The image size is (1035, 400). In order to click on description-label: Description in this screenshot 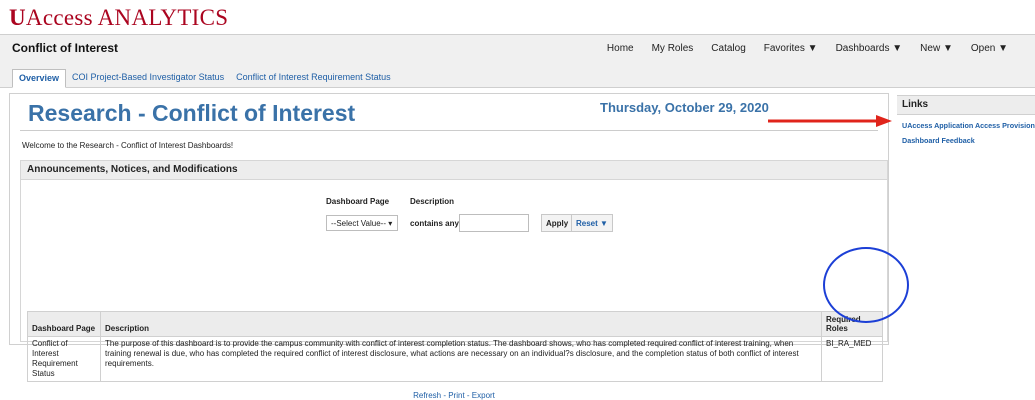, I will do `click(432, 201)`.